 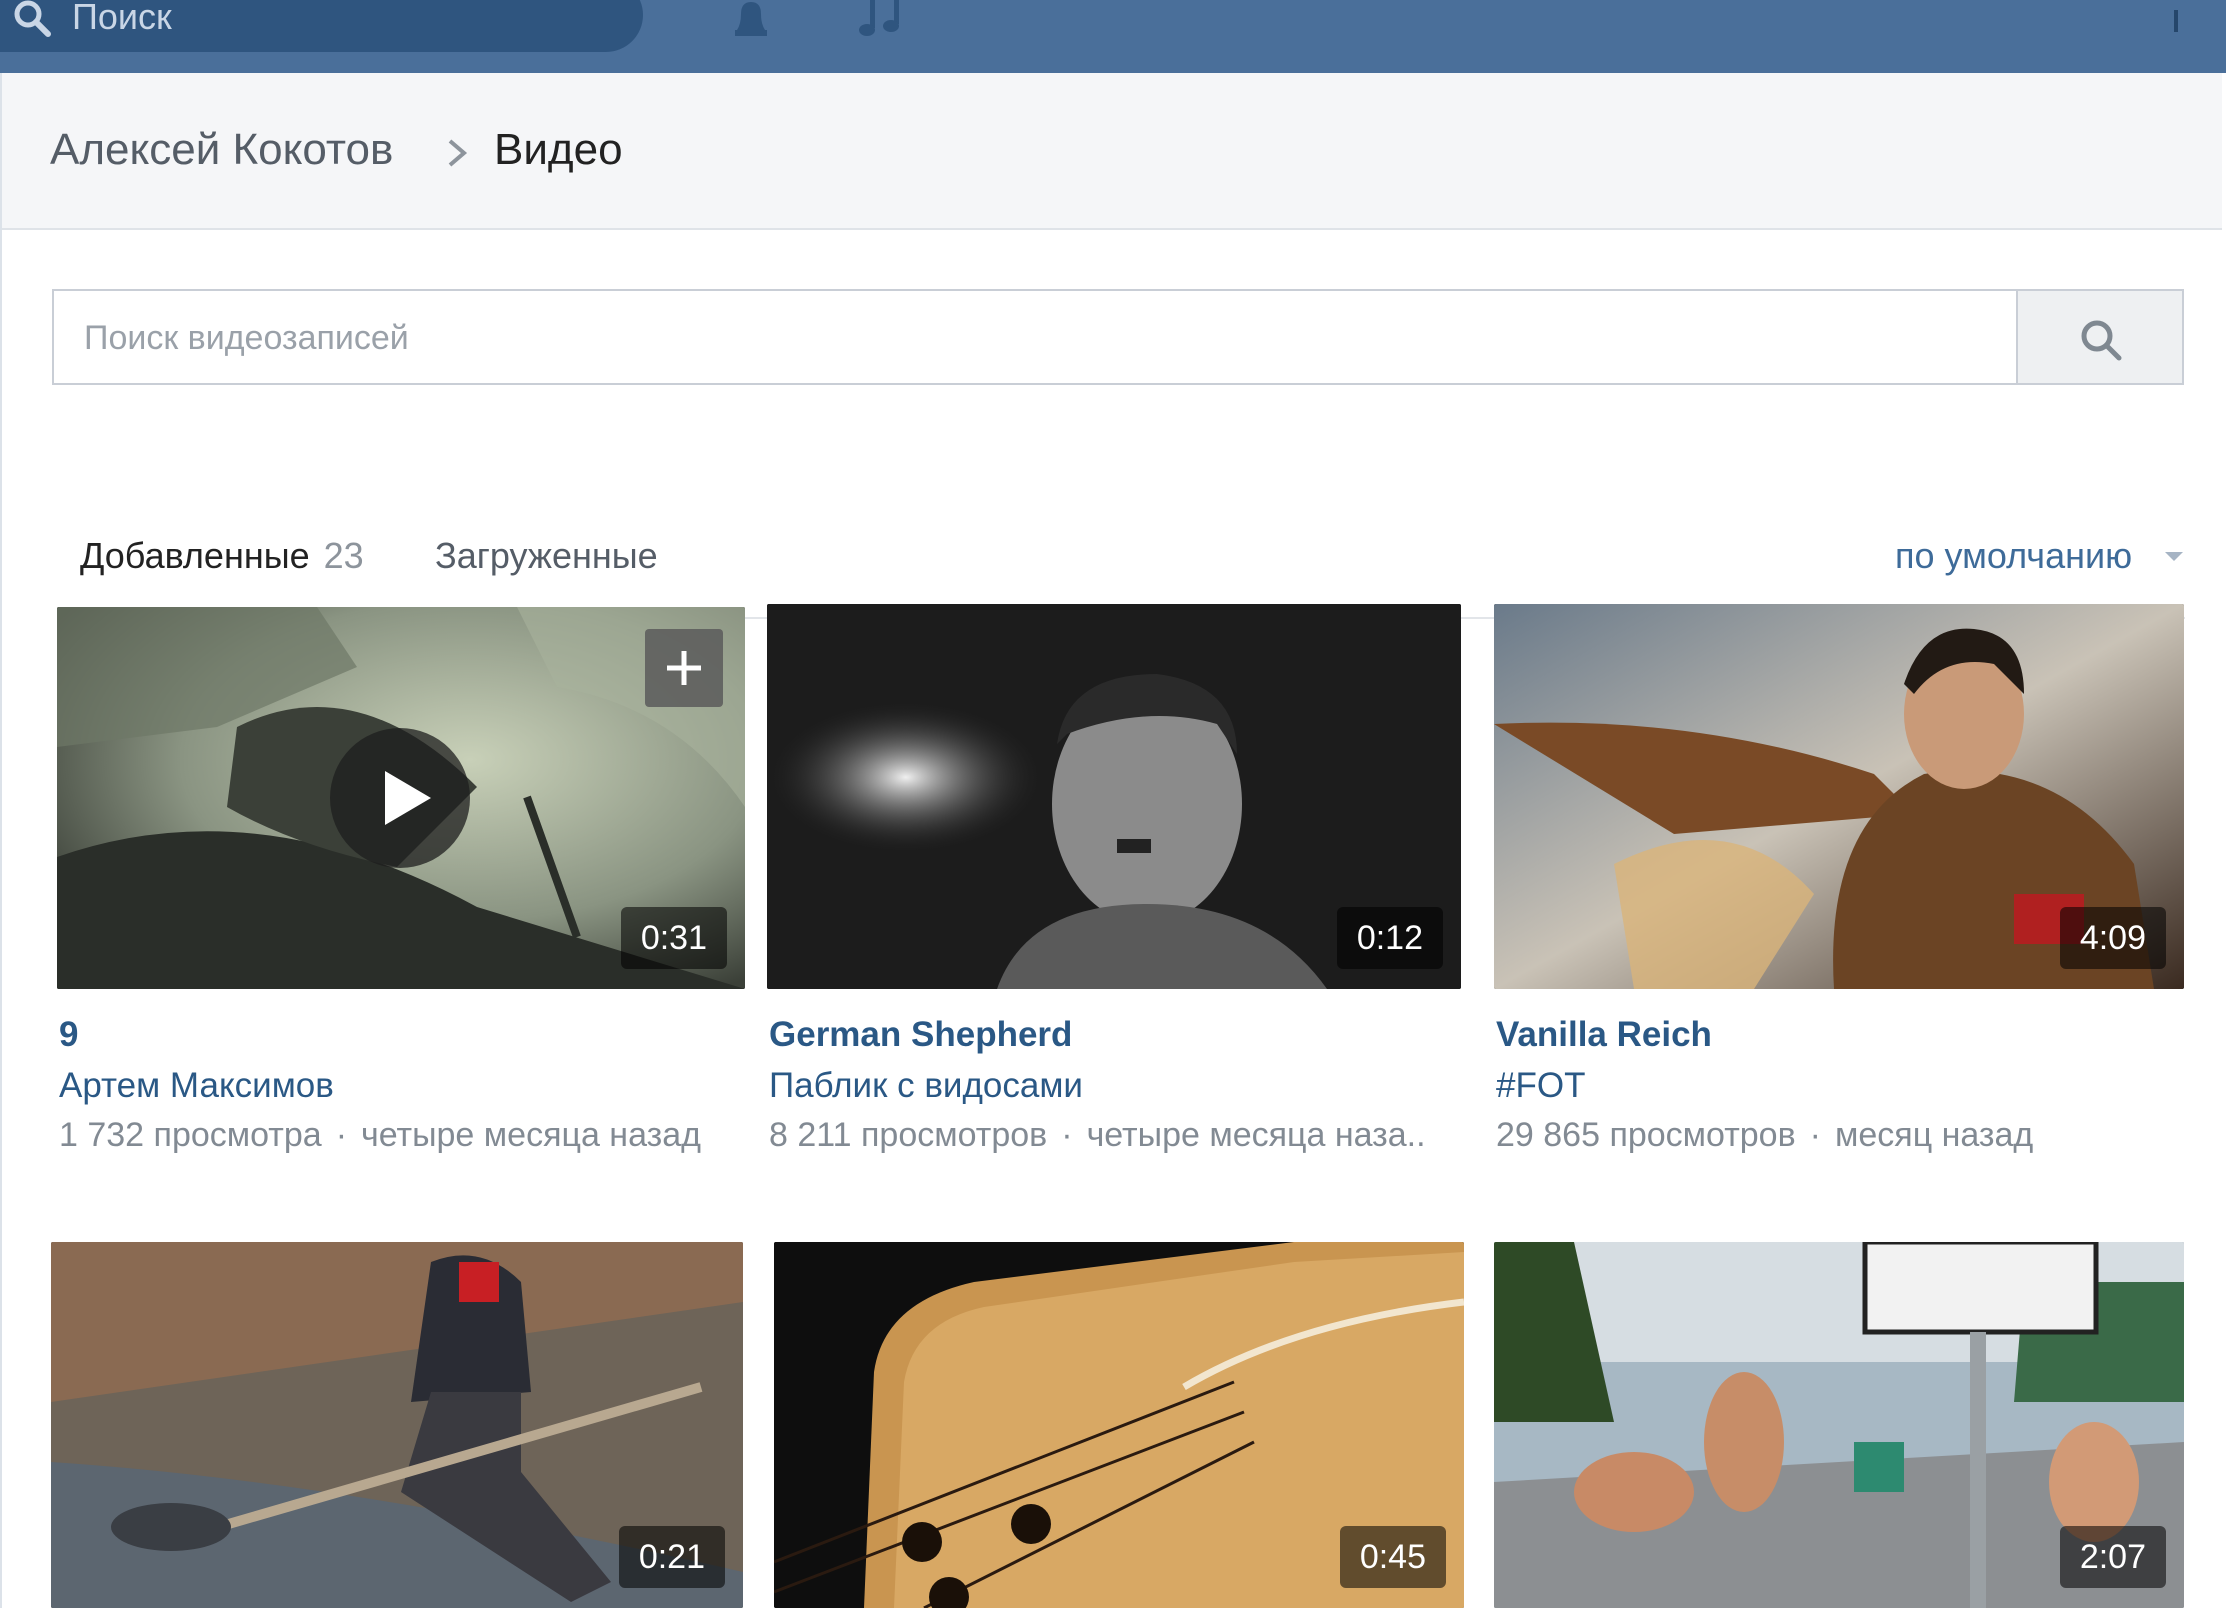 I want to click on video-meta: 1 732 просмотра · четыре месяца назад, so click(x=380, y=1135).